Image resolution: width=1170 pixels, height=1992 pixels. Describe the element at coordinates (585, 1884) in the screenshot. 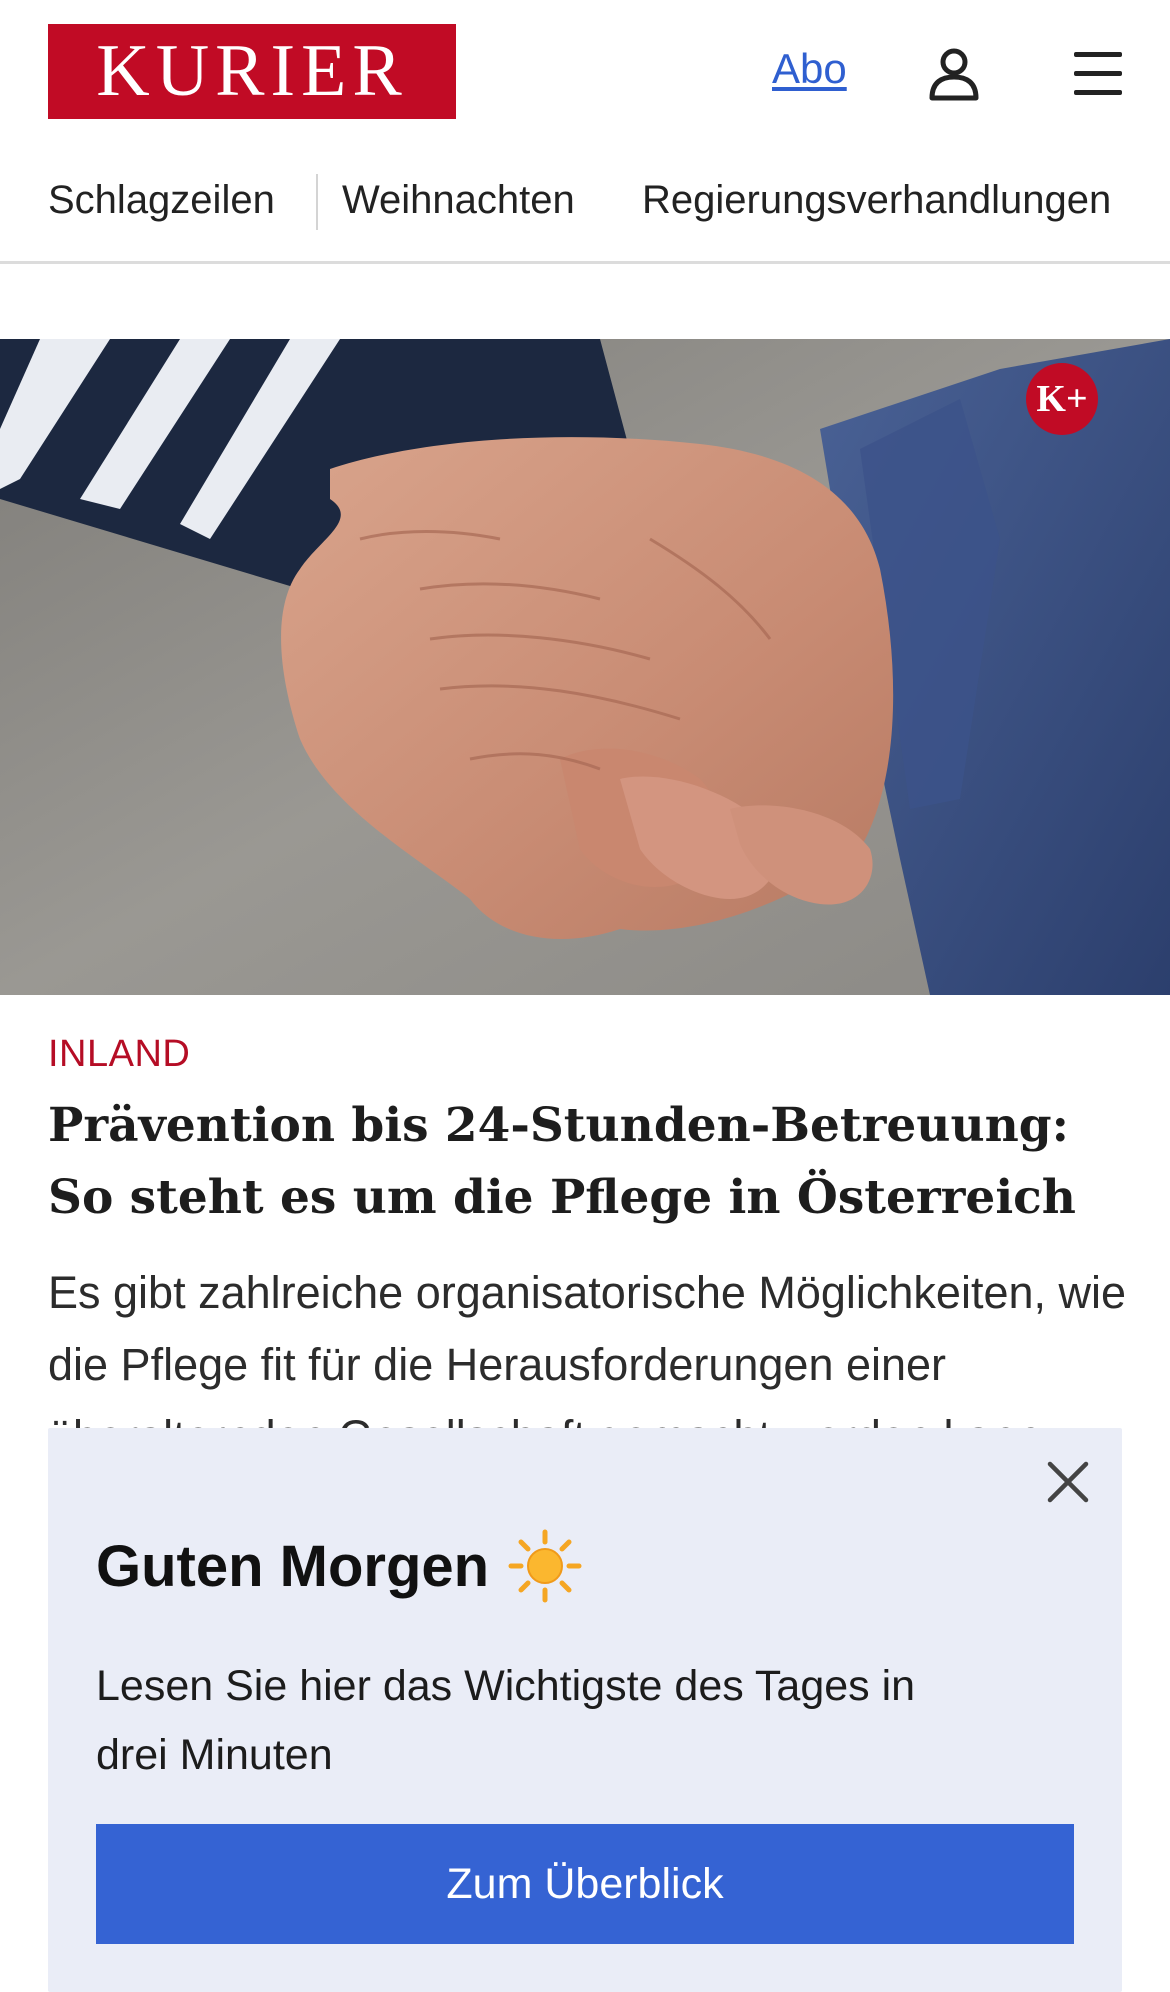

I see `overview-button: Zum Überblick` at that location.